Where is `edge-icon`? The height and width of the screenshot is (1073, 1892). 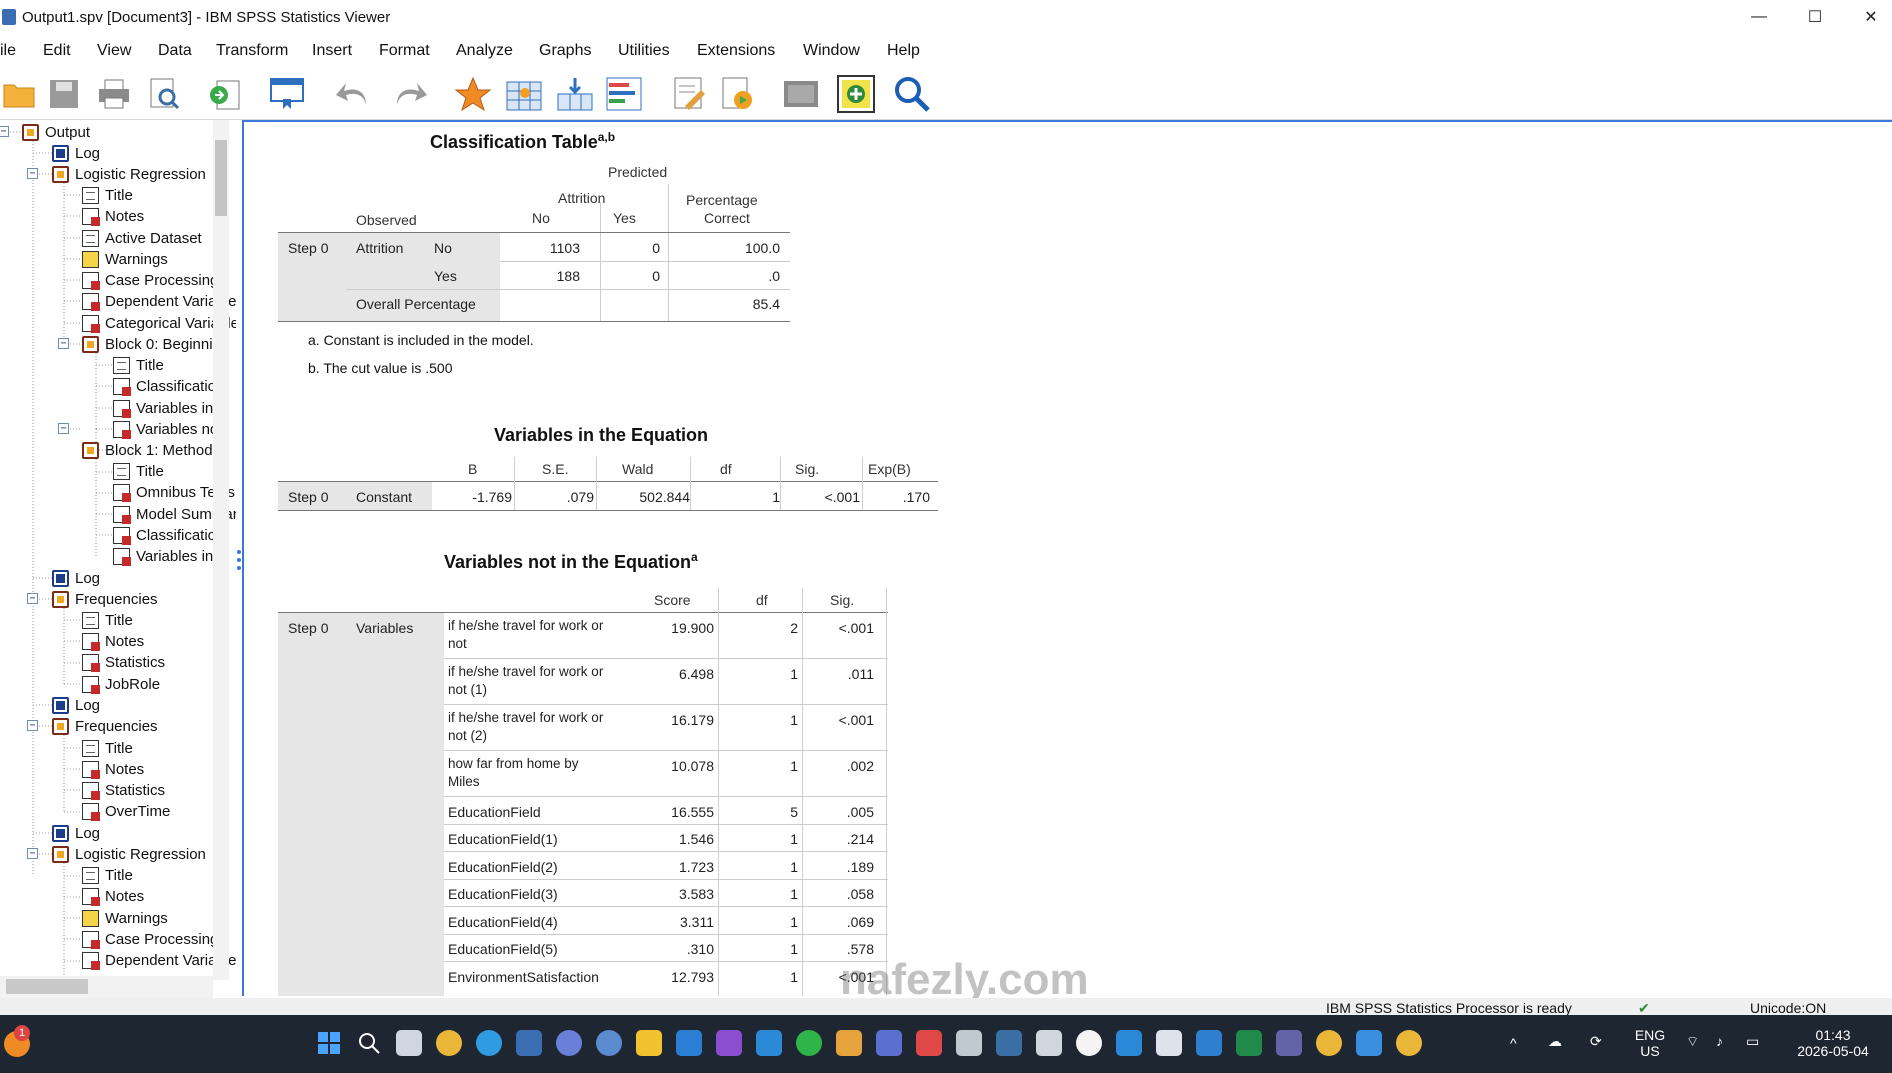 edge-icon is located at coordinates (489, 1043).